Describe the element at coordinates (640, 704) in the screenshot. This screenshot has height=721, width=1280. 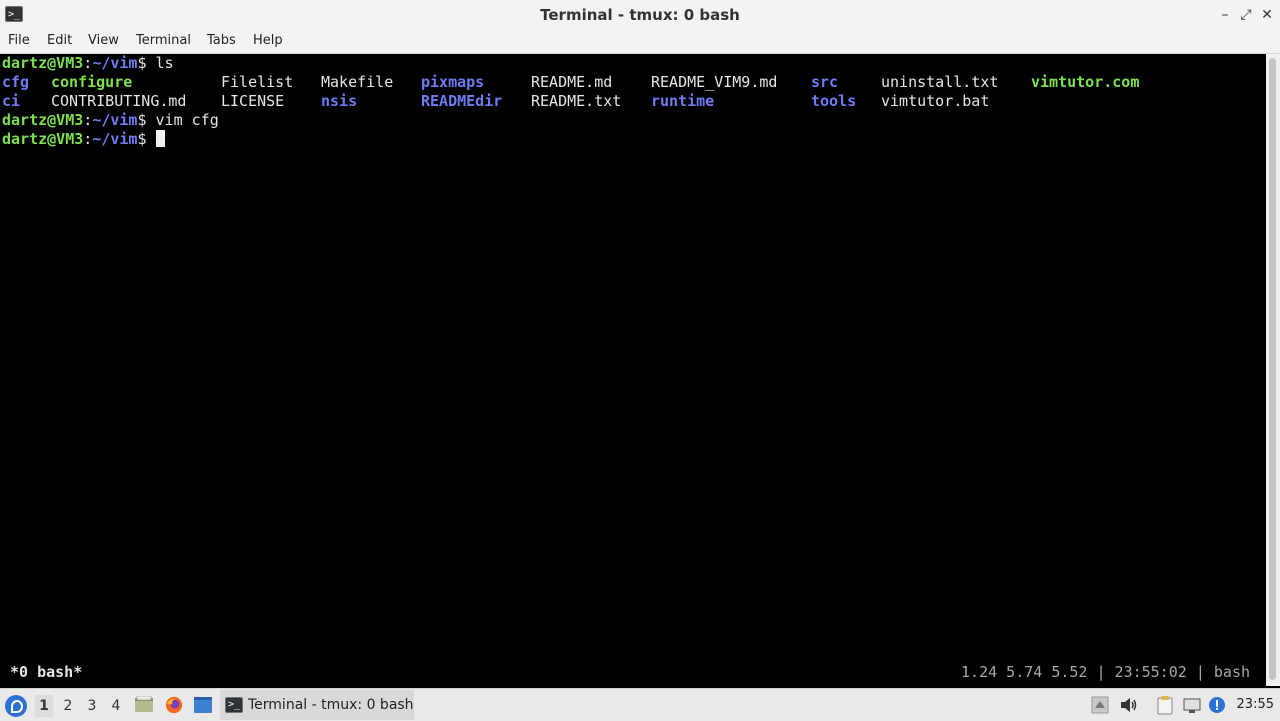
I see `taskbar: 1 2 3 4 >_ Terminal - tmux: 0 bash 23:55` at that location.